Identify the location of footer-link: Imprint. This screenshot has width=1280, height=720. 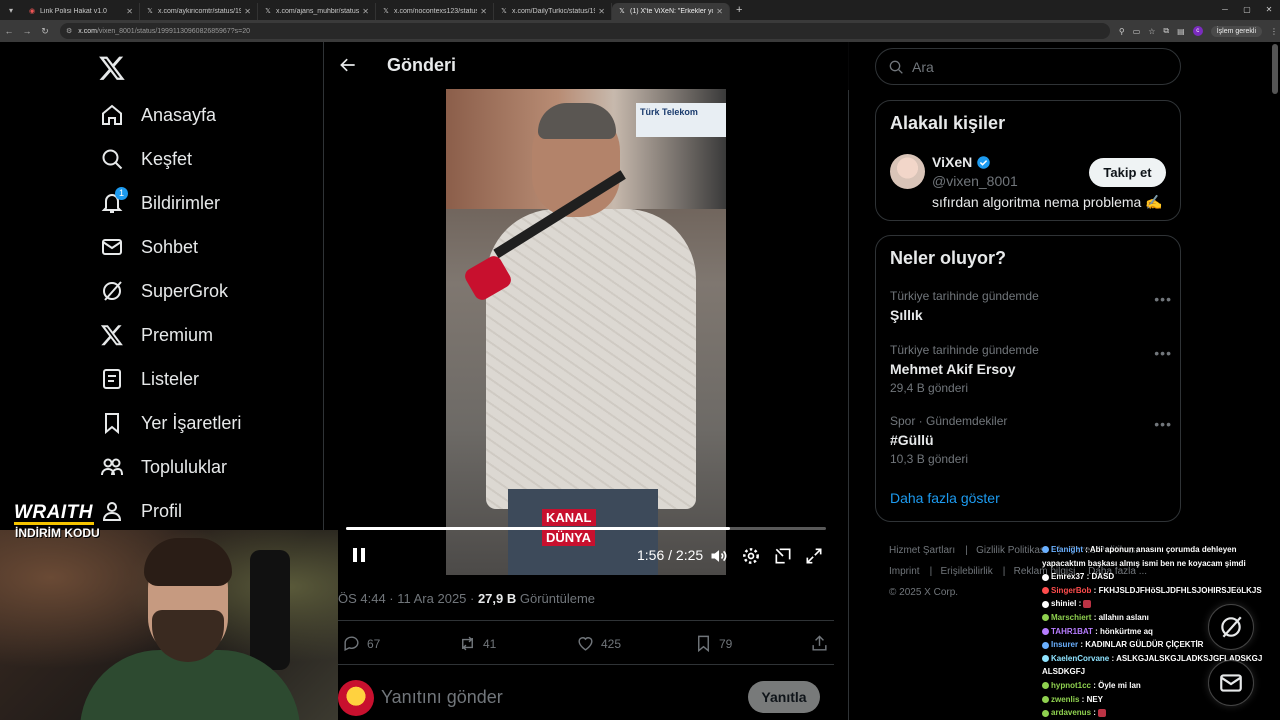
(904, 571).